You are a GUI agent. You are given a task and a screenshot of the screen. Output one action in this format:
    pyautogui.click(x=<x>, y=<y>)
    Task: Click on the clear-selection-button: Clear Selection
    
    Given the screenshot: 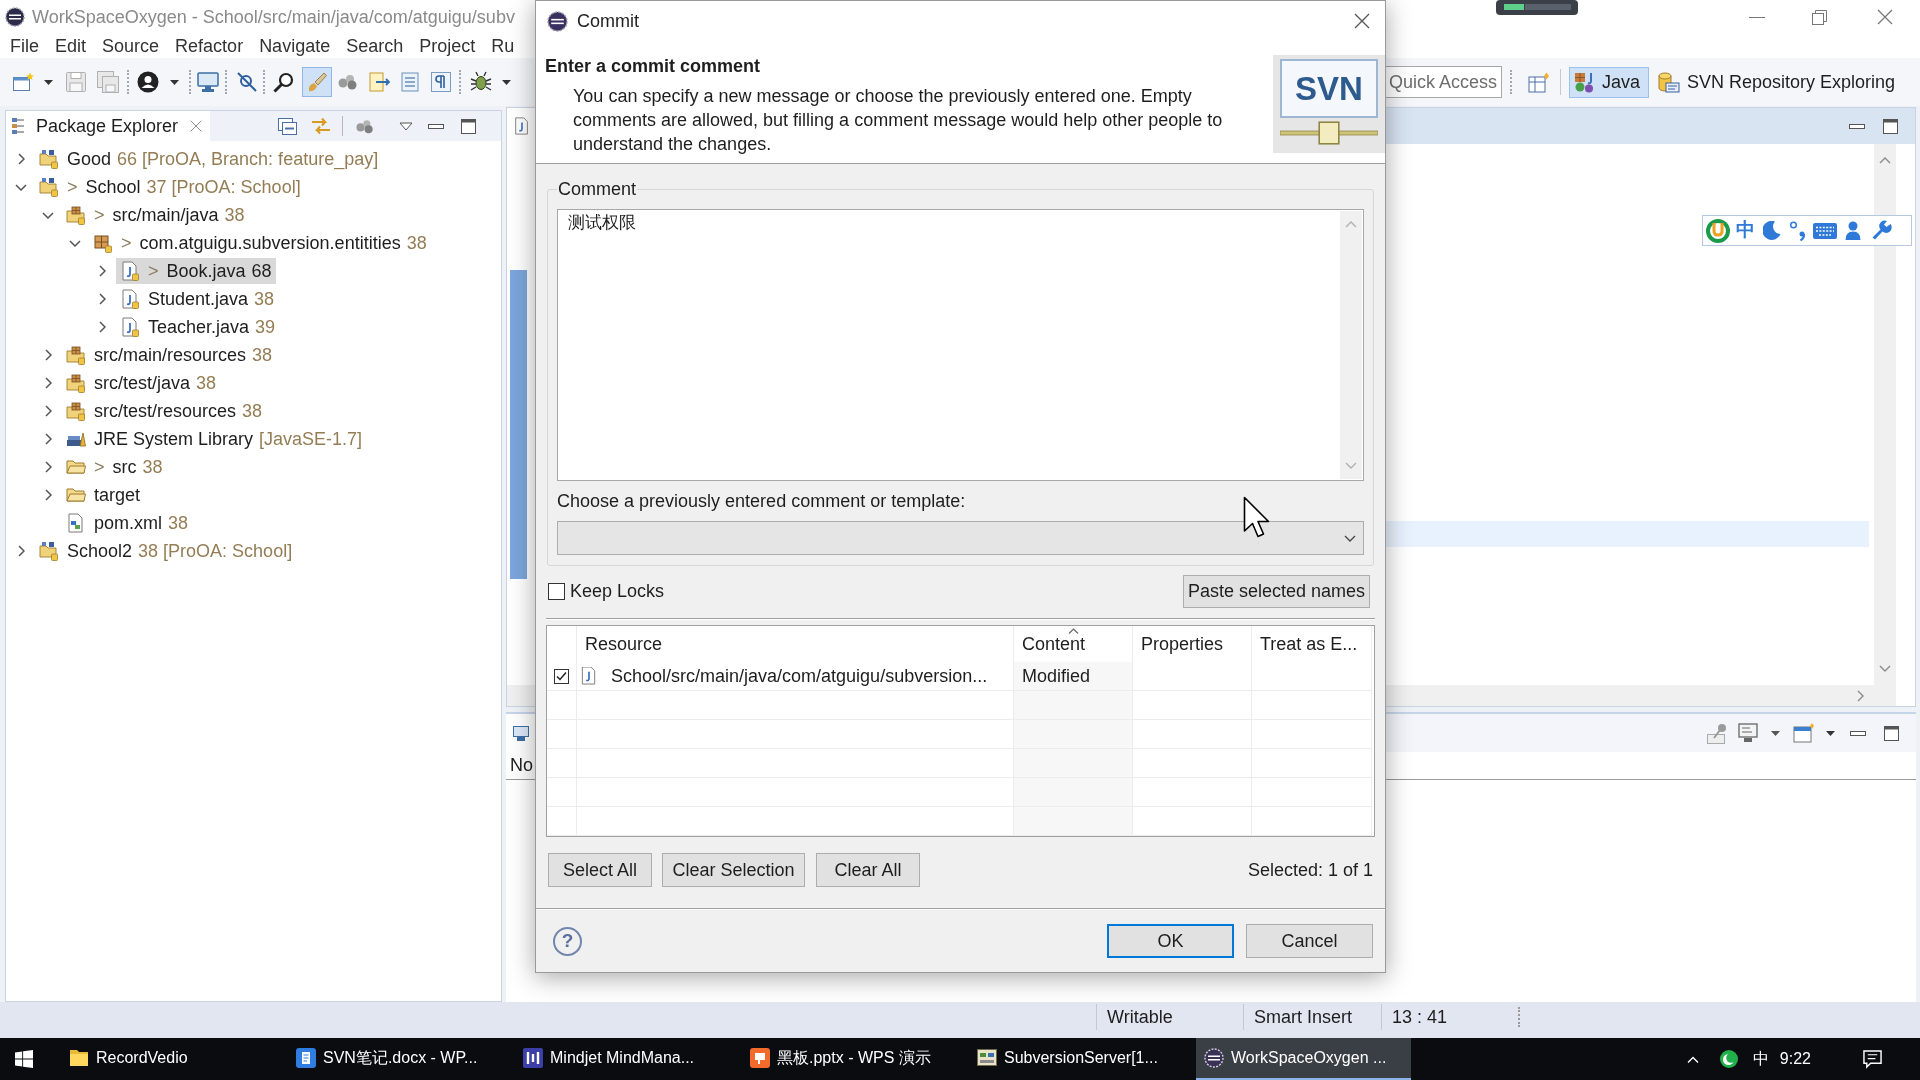 What is the action you would take?
    pyautogui.click(x=733, y=870)
    